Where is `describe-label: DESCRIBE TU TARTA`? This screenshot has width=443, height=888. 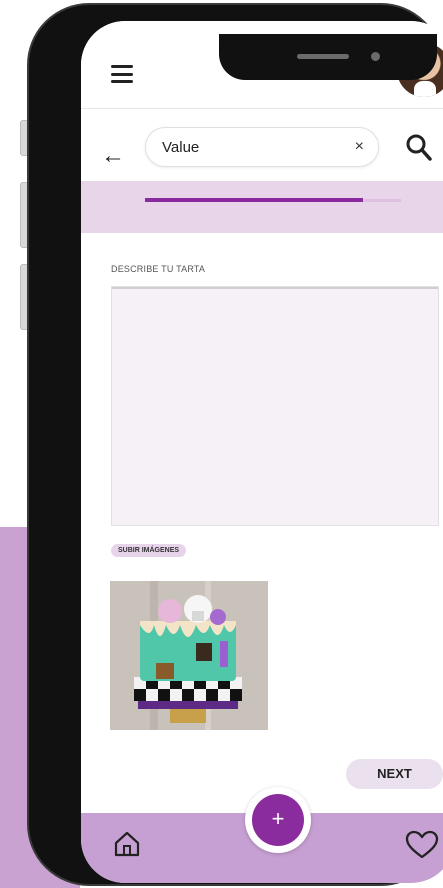
describe-label: DESCRIBE TU TARTA is located at coordinates (158, 269).